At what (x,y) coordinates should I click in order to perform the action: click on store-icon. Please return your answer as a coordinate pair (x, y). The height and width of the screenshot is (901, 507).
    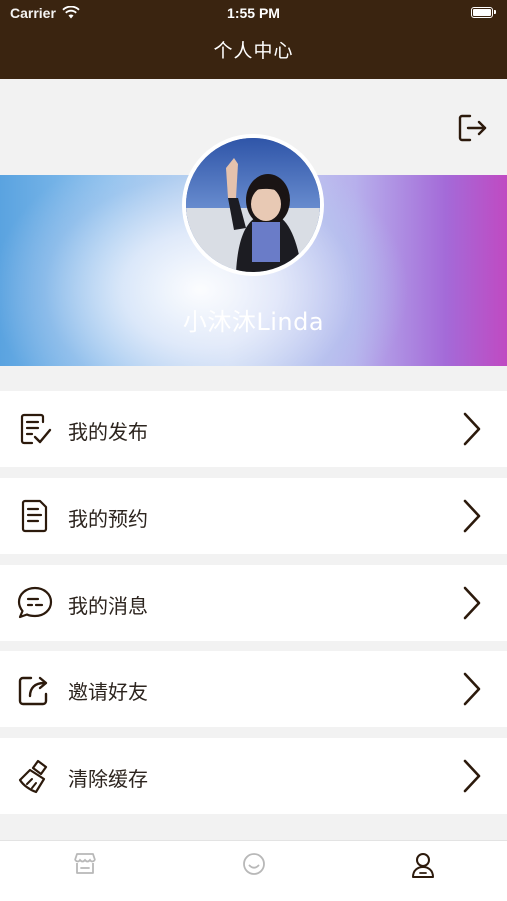
    Looking at the image, I should click on (85, 863).